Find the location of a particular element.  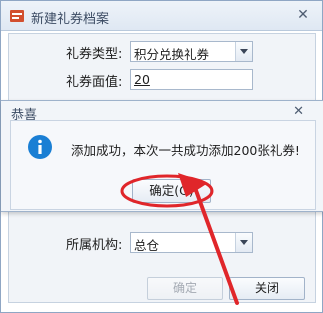

face-value-label: 礼券面值: is located at coordinates (94, 82).